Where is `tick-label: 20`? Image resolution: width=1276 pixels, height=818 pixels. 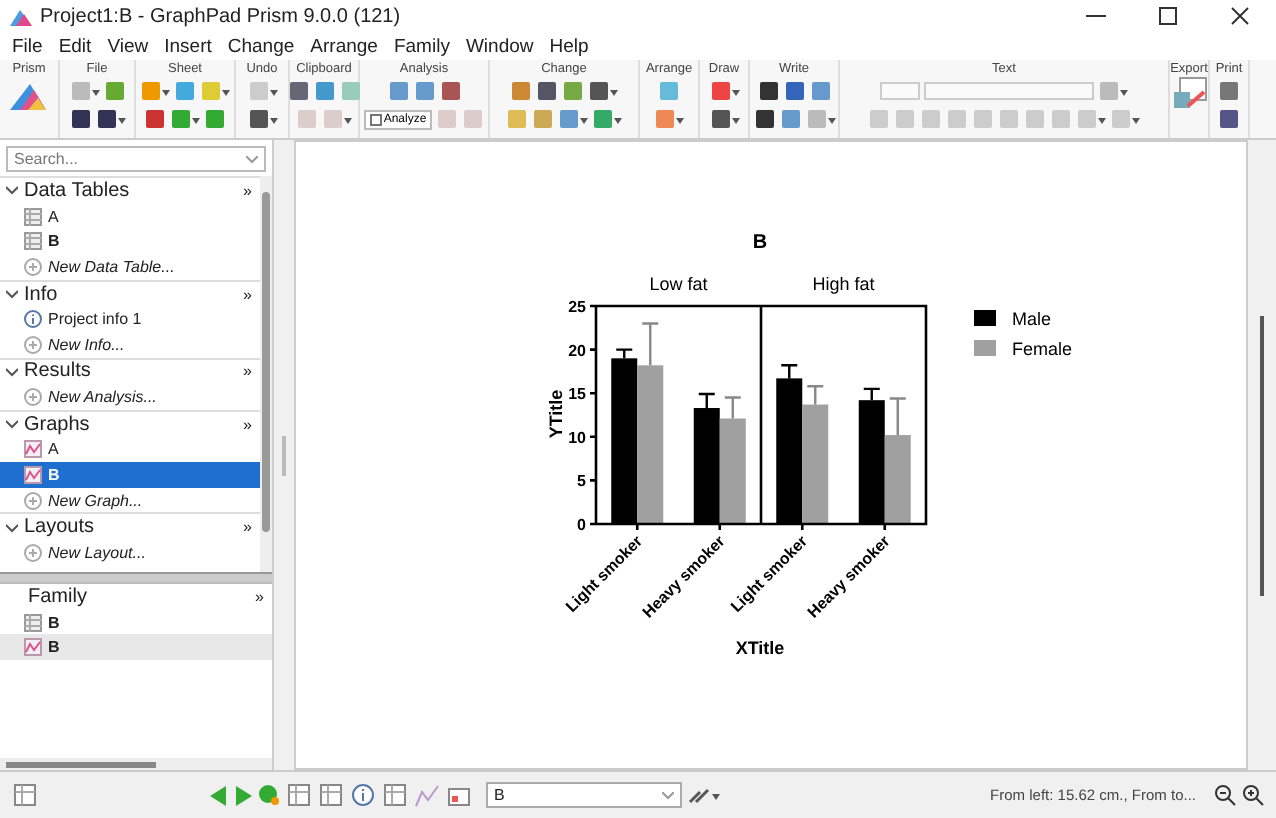
tick-label: 20 is located at coordinates (577, 351).